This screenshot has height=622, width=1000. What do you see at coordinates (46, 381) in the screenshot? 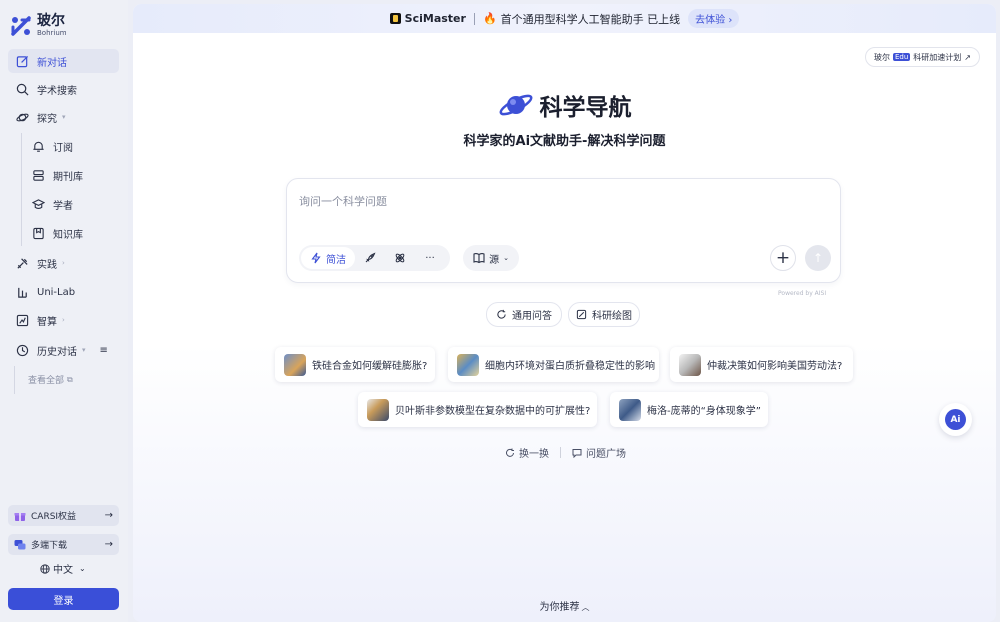
I see `view-all-label: 查看全部` at bounding box center [46, 381].